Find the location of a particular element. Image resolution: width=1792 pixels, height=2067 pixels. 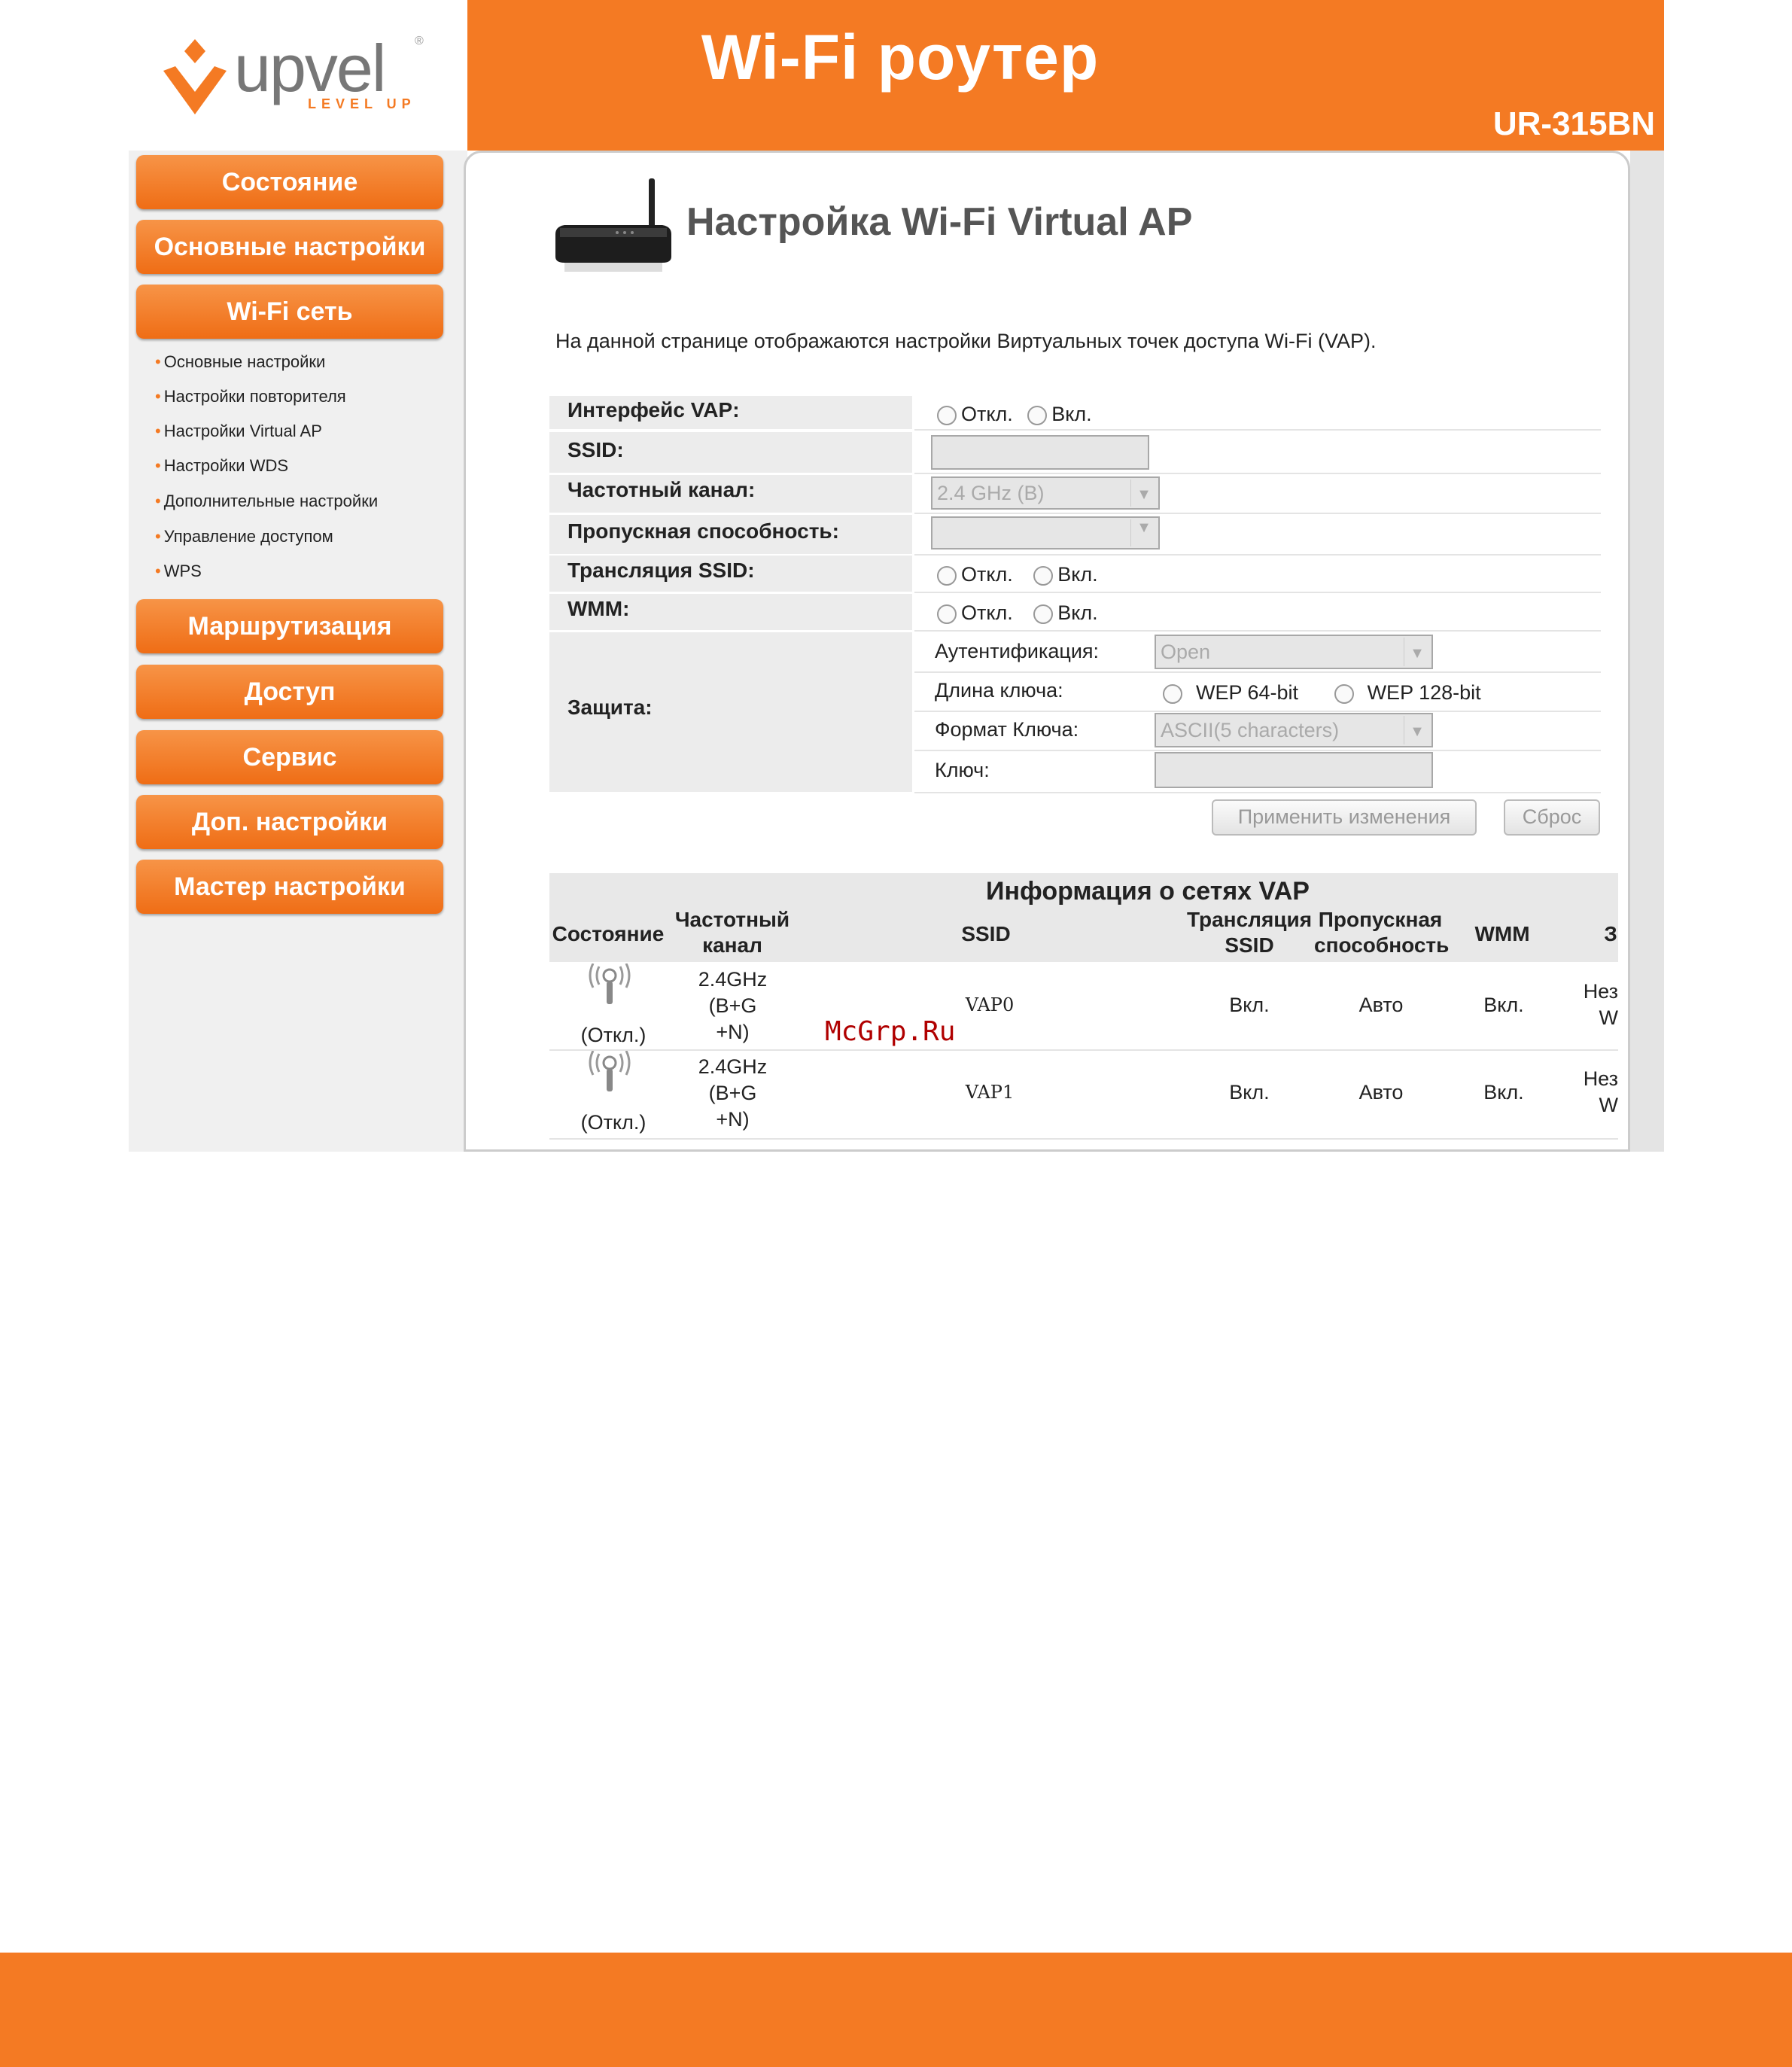

submenu-wps: • WPS is located at coordinates (179, 571).